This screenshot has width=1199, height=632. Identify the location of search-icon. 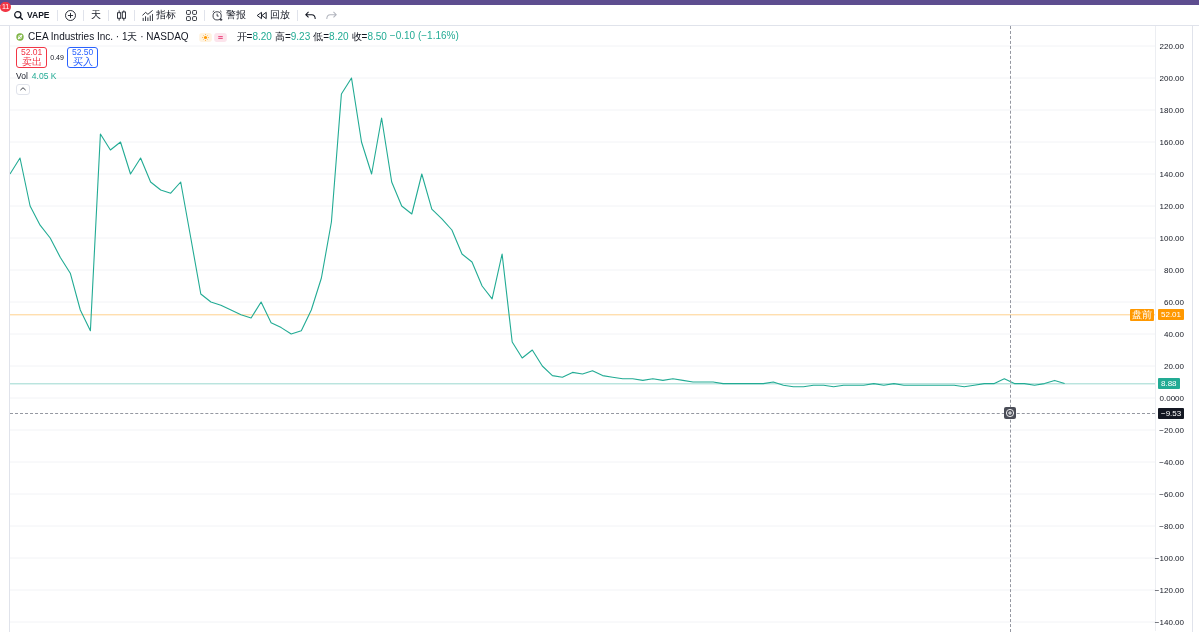
(18, 15).